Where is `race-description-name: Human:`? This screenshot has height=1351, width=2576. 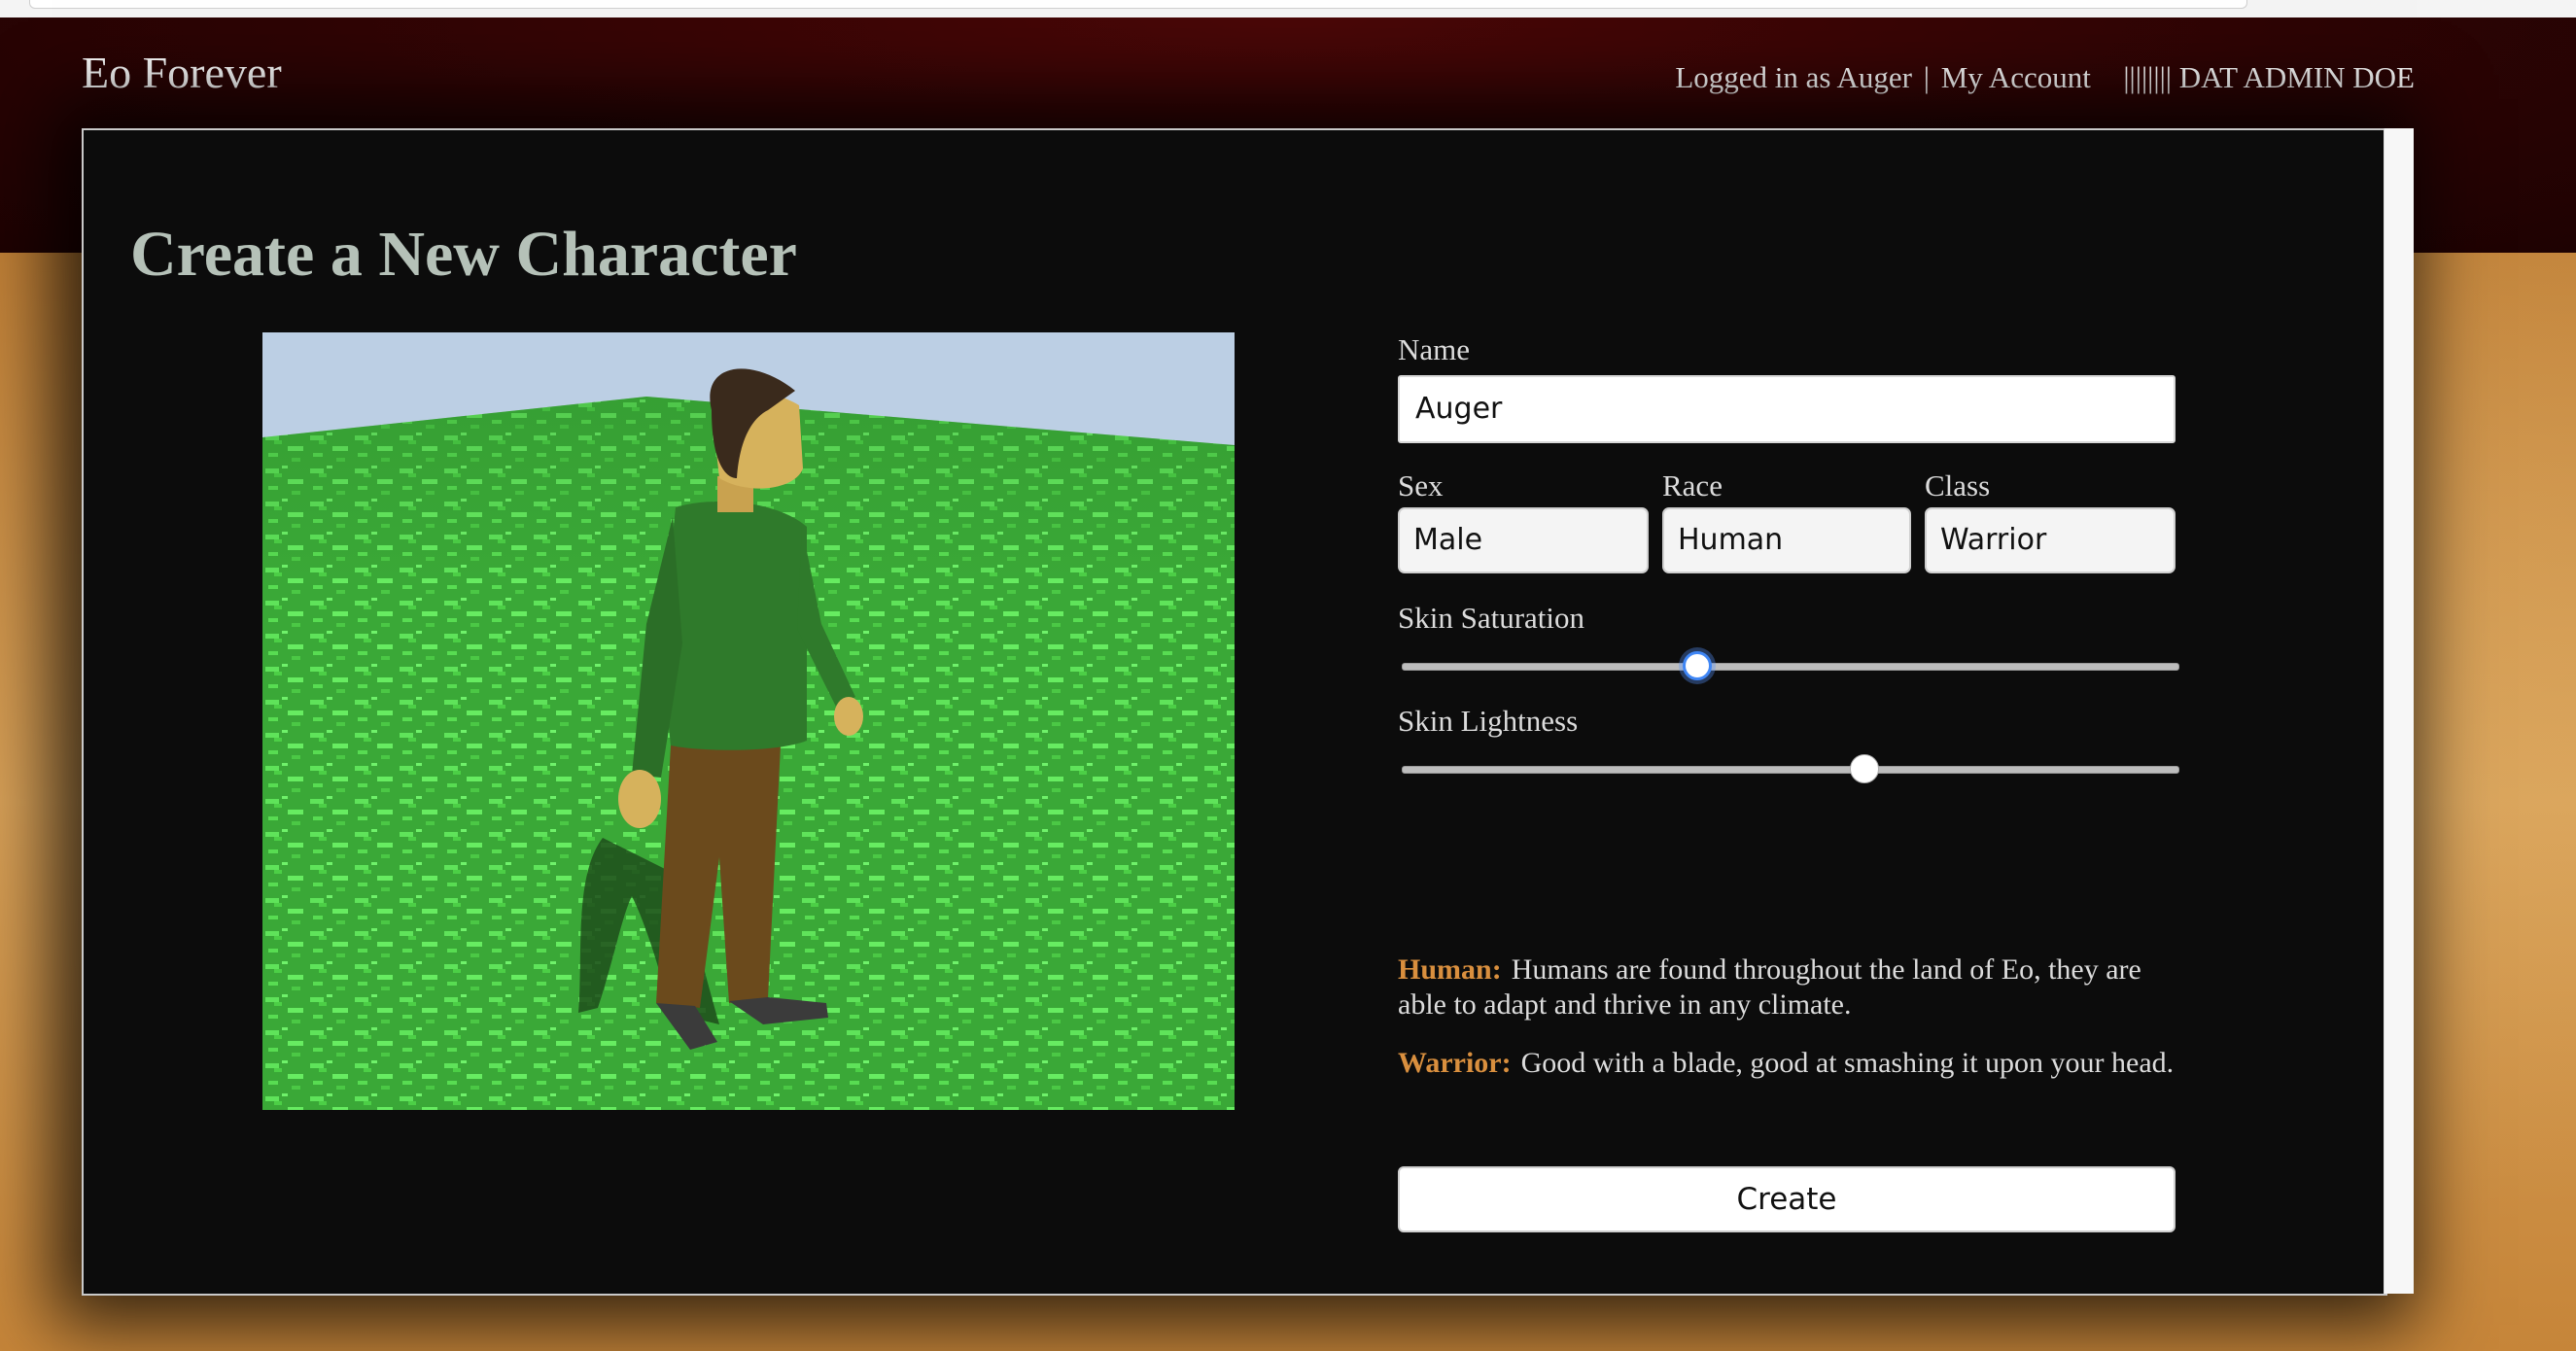
race-description-name: Human: is located at coordinates (1450, 969).